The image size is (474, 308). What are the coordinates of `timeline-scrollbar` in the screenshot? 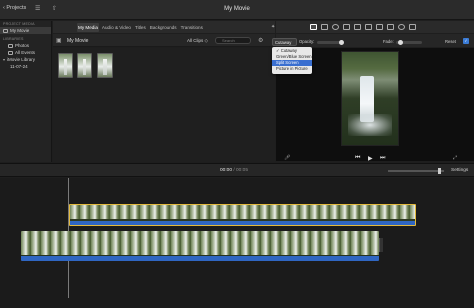 It's located at (237, 305).